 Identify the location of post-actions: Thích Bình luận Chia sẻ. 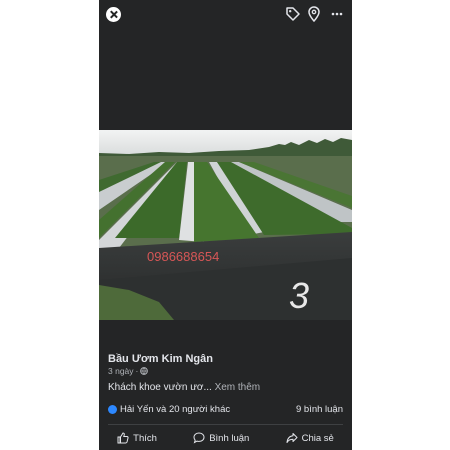
(225, 438).